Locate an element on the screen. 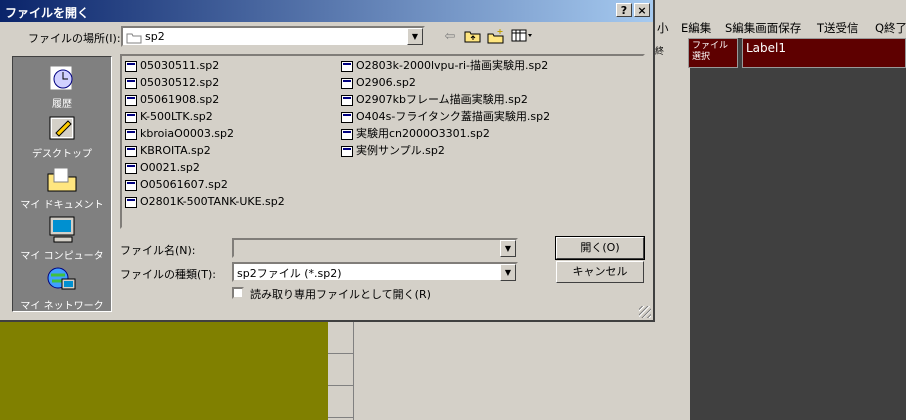 Image resolution: width=906 pixels, height=420 pixels. file-name: 05030512.sp2 is located at coordinates (180, 82).